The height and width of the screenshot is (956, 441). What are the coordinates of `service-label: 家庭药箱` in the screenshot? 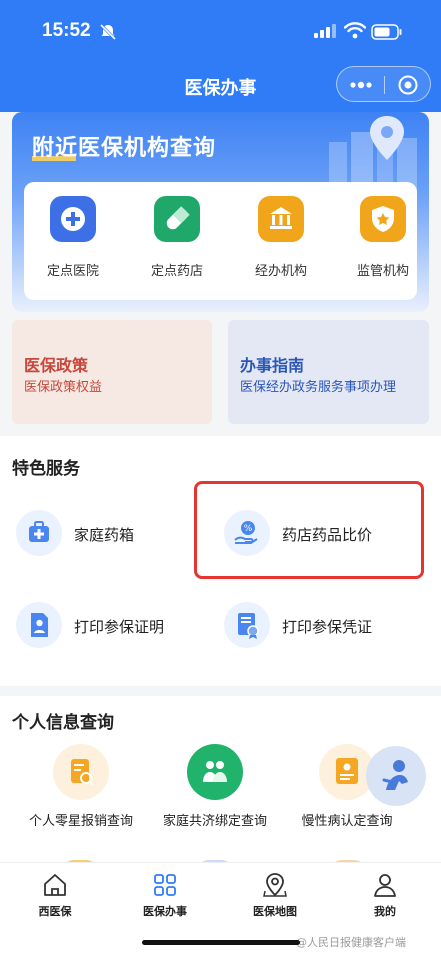 It's located at (104, 535).